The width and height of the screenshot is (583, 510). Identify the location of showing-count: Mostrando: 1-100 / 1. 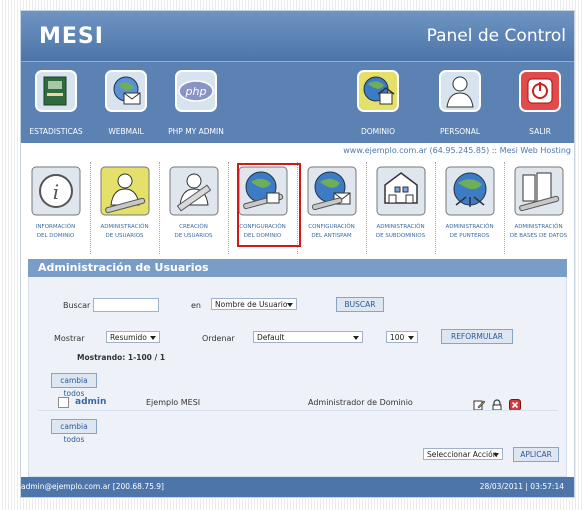
(121, 357).